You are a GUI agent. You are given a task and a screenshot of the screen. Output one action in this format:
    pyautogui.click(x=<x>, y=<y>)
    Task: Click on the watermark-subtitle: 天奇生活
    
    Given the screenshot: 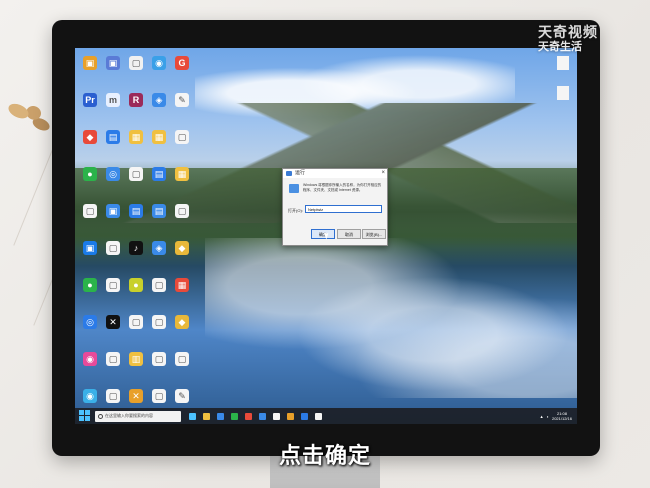 What is the action you would take?
    pyautogui.click(x=560, y=47)
    